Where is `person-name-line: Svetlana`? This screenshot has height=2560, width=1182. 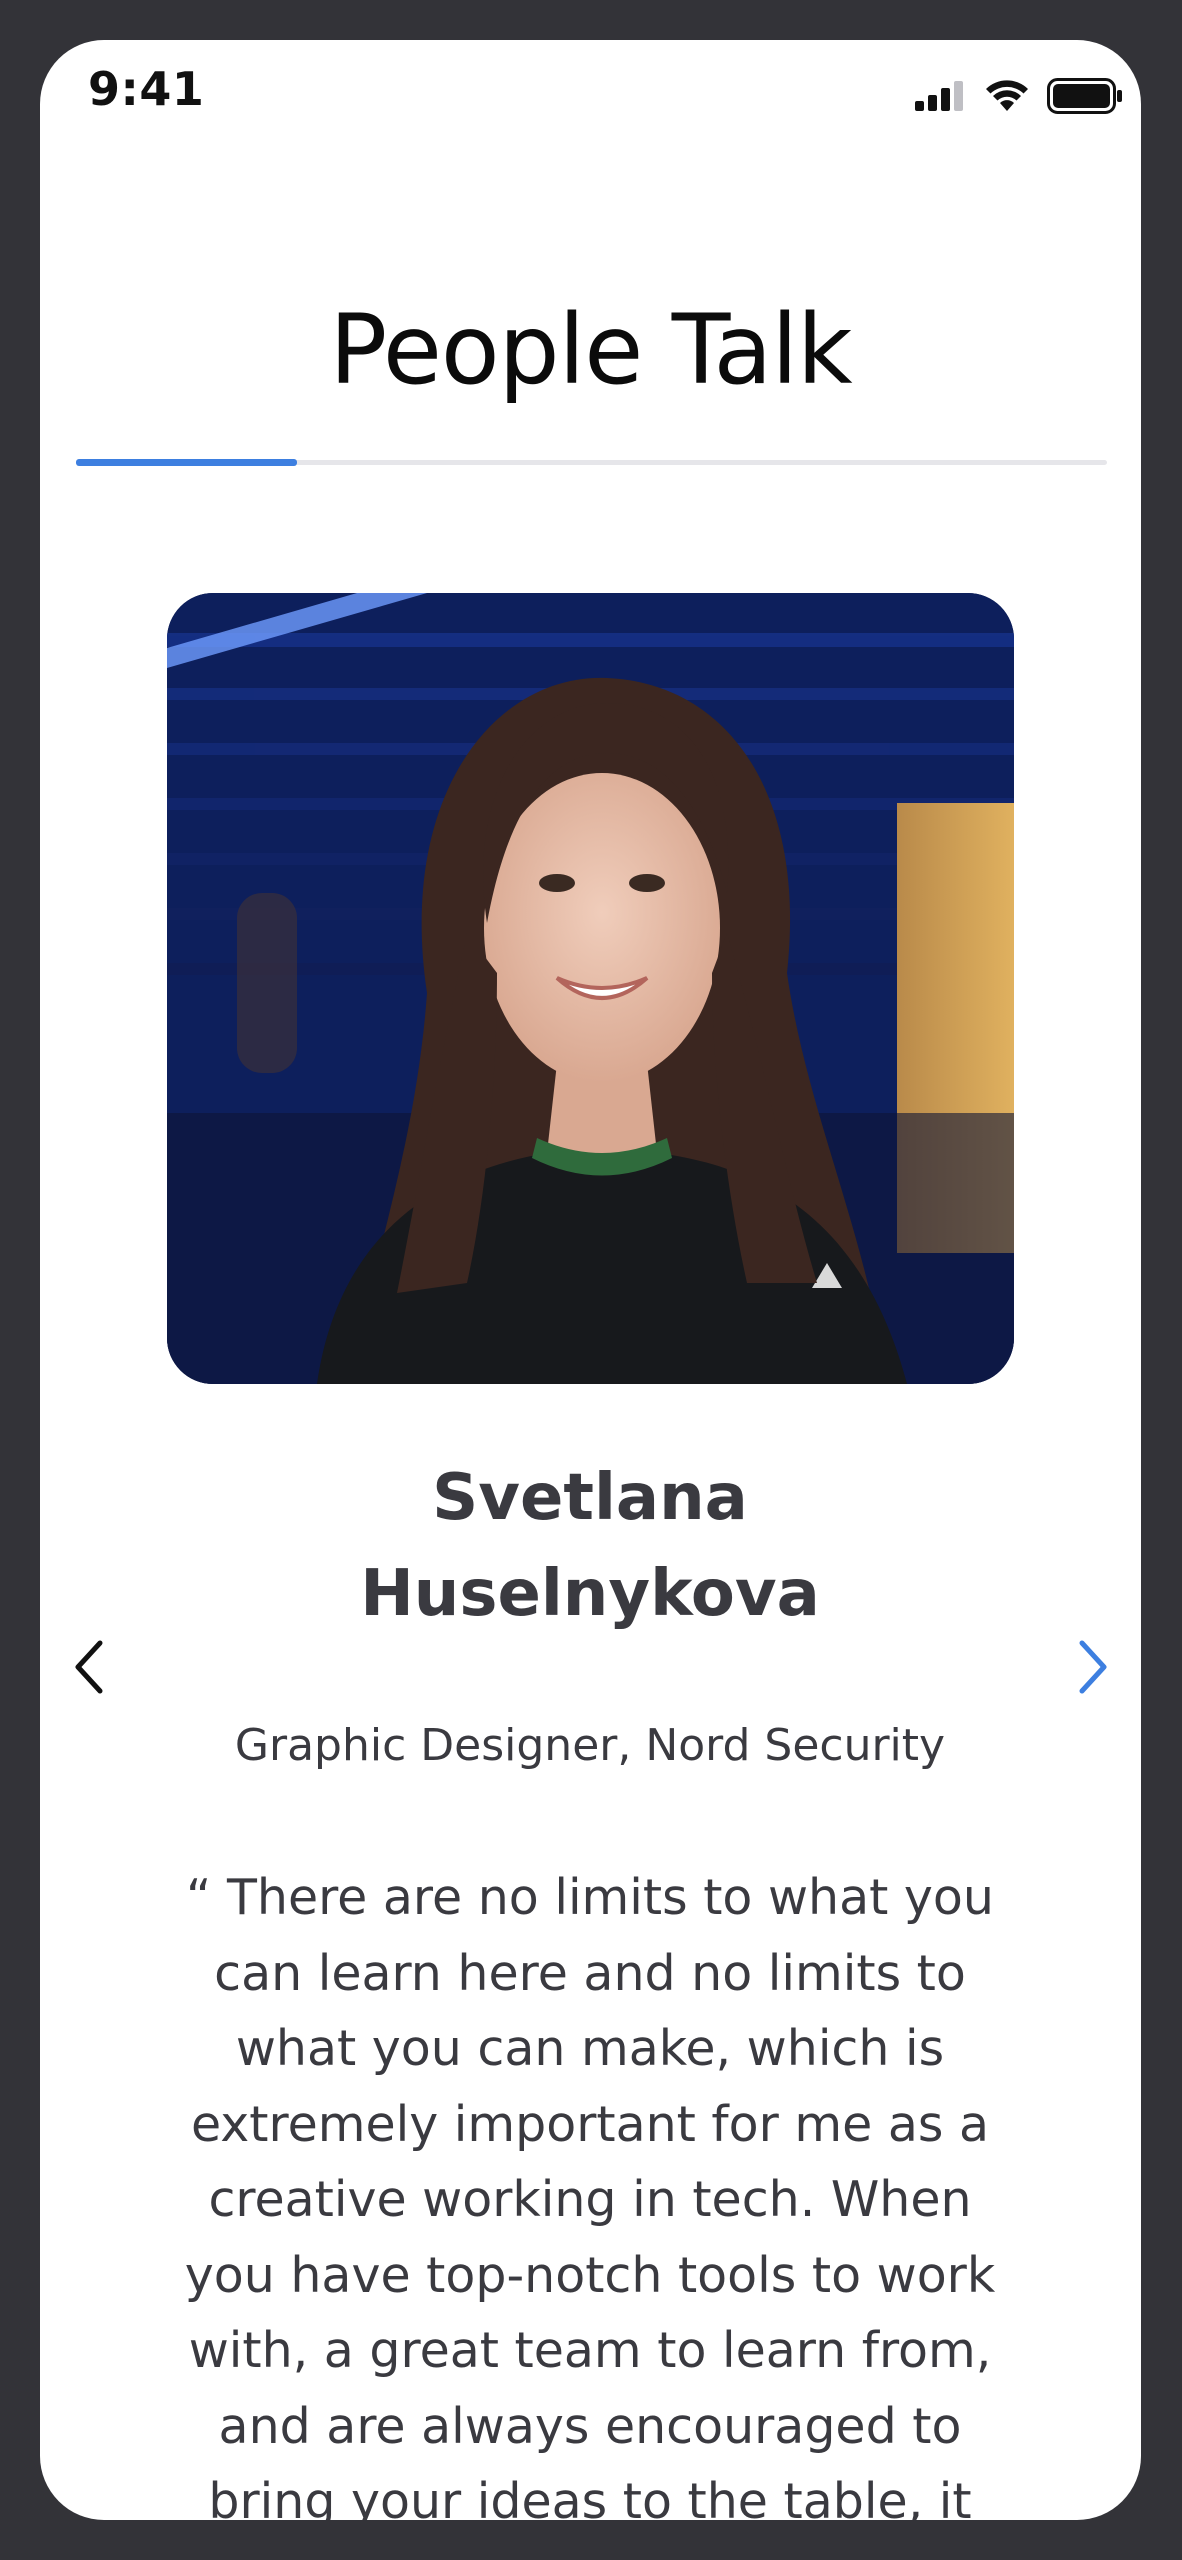
person-name-line: Svetlana is located at coordinates (590, 1498).